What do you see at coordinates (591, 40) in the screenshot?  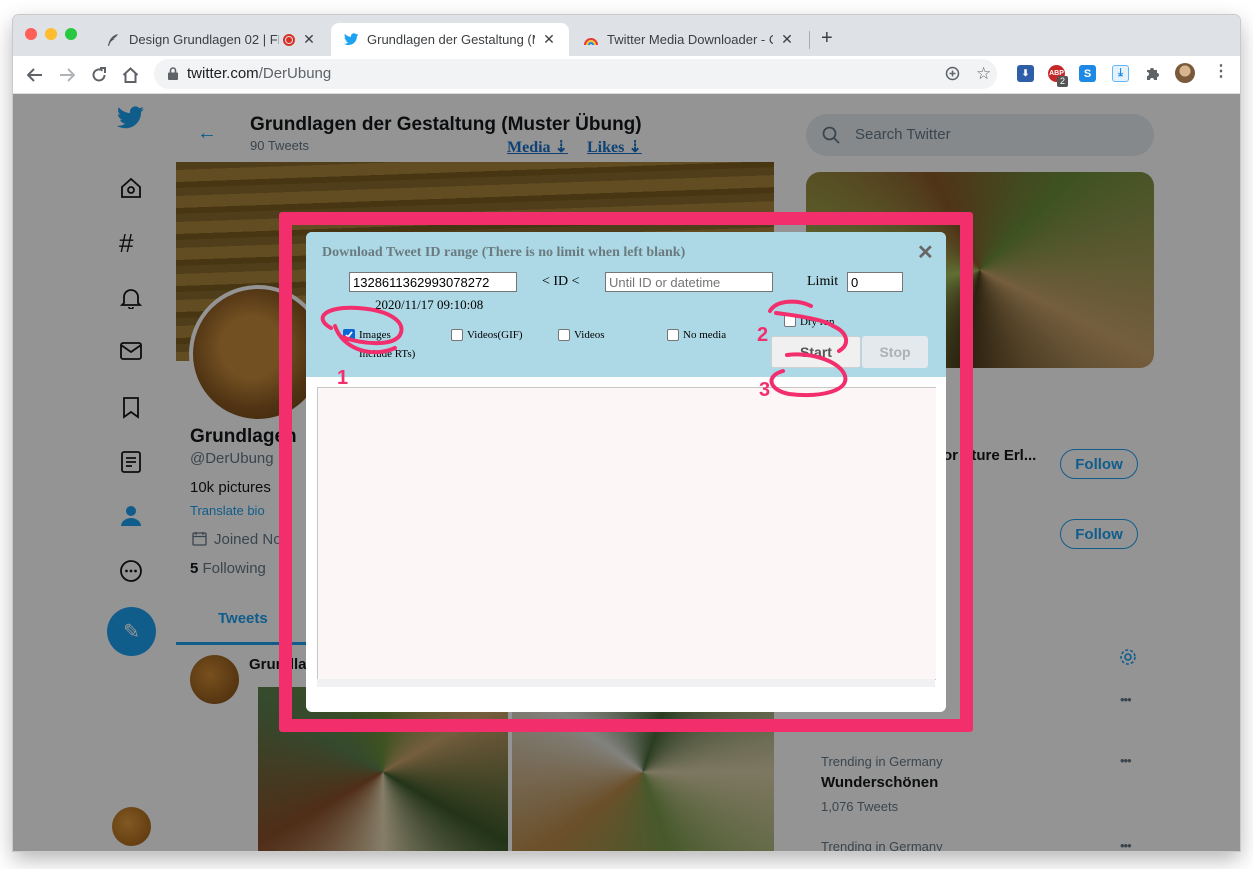 I see `rainbow-icon` at bounding box center [591, 40].